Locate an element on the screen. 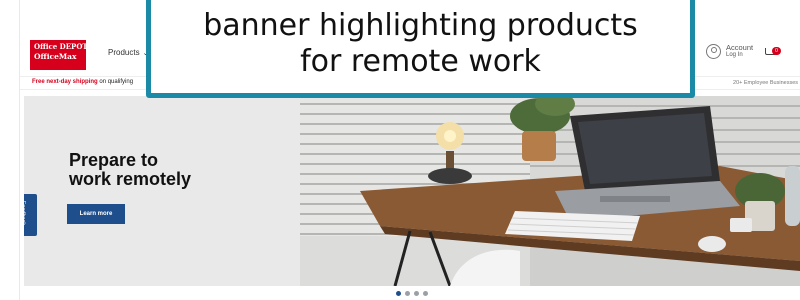 This screenshot has height=300, width=800. login-label: Log In is located at coordinates (734, 55).